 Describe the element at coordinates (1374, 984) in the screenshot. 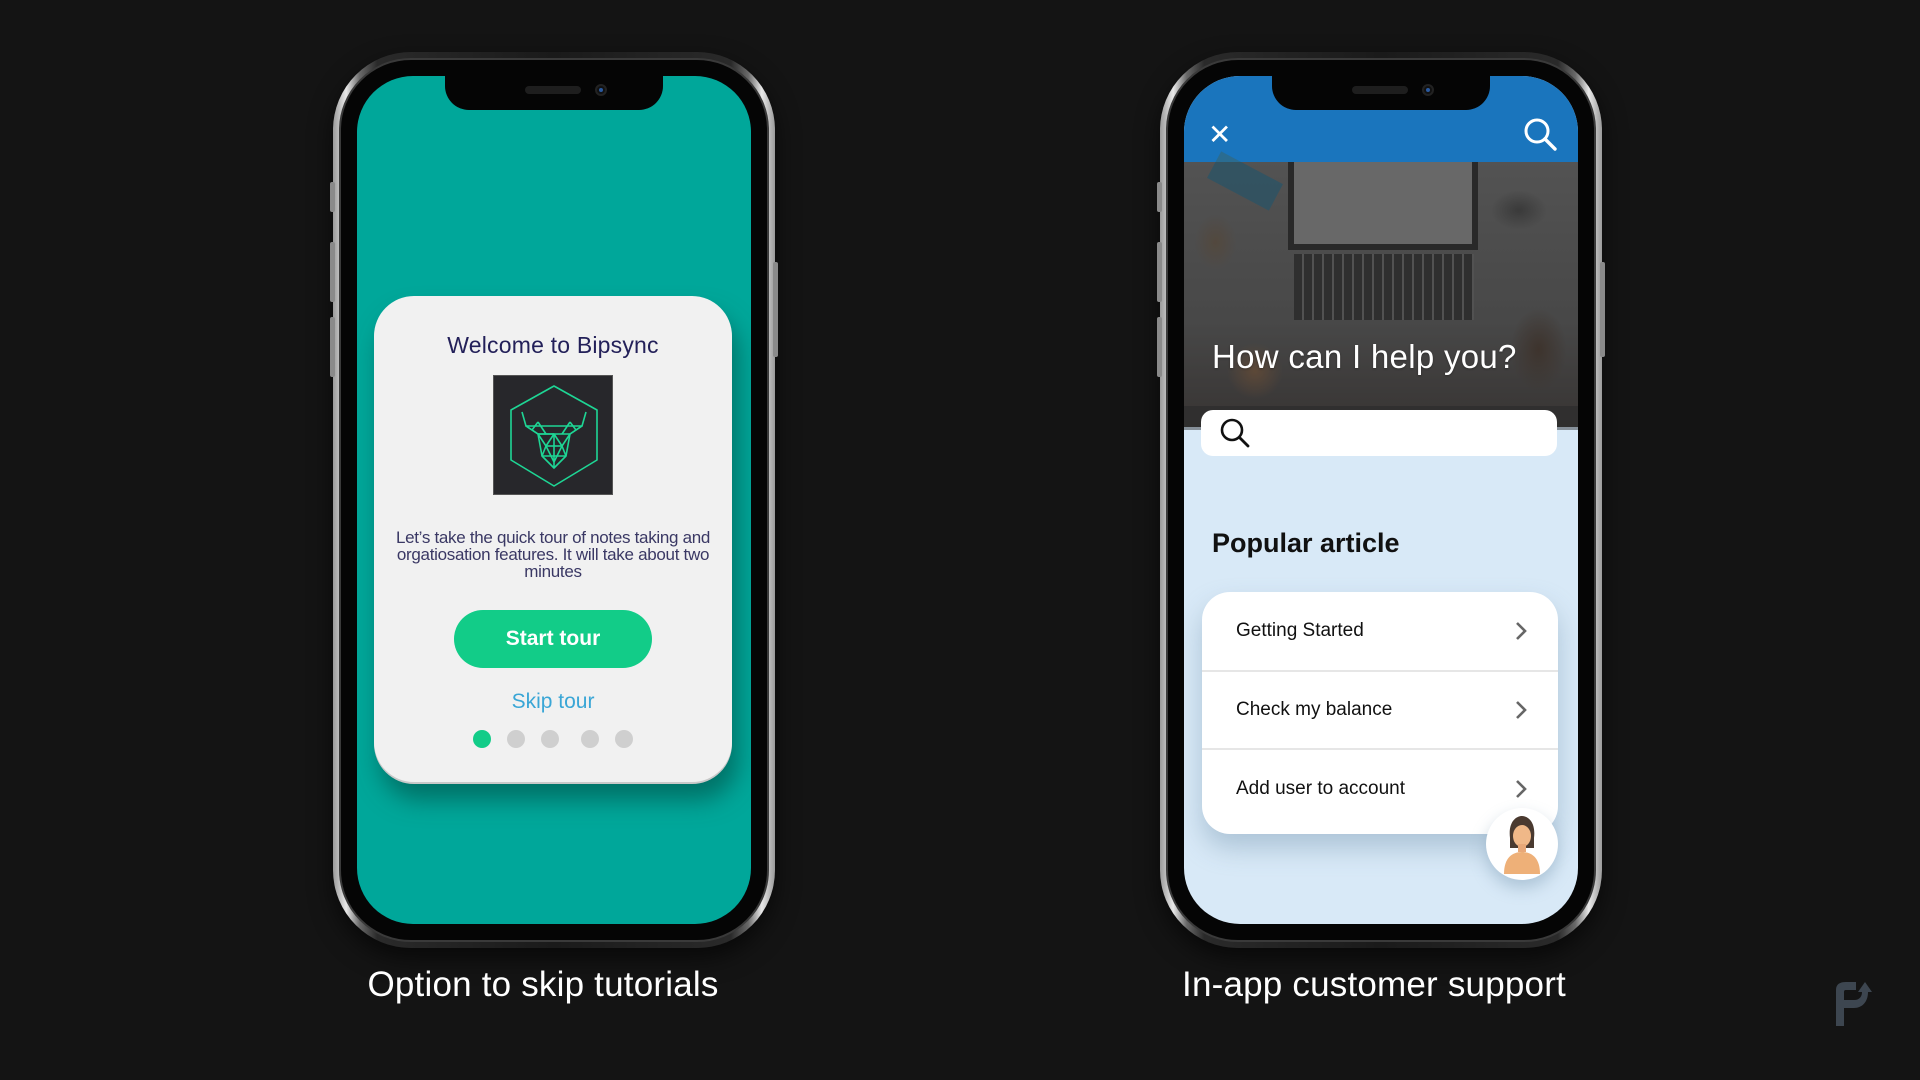

I see `caption-customer-support: In-app customer support` at that location.